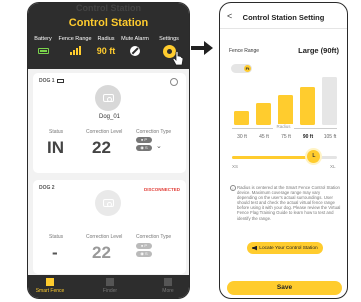  I want to click on battery-icon, so click(43, 51).